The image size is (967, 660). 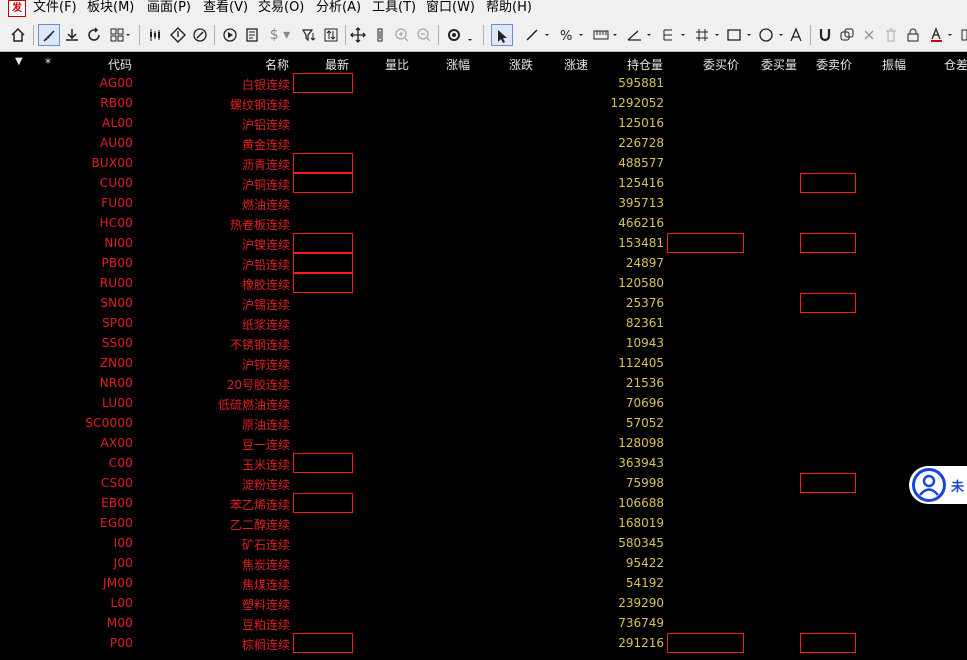 What do you see at coordinates (230, 35) in the screenshot?
I see `play-icon` at bounding box center [230, 35].